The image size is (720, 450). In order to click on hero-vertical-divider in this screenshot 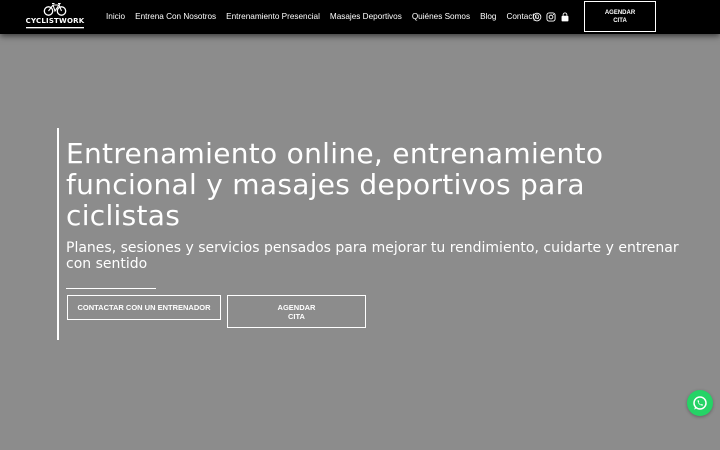, I will do `click(58, 234)`.